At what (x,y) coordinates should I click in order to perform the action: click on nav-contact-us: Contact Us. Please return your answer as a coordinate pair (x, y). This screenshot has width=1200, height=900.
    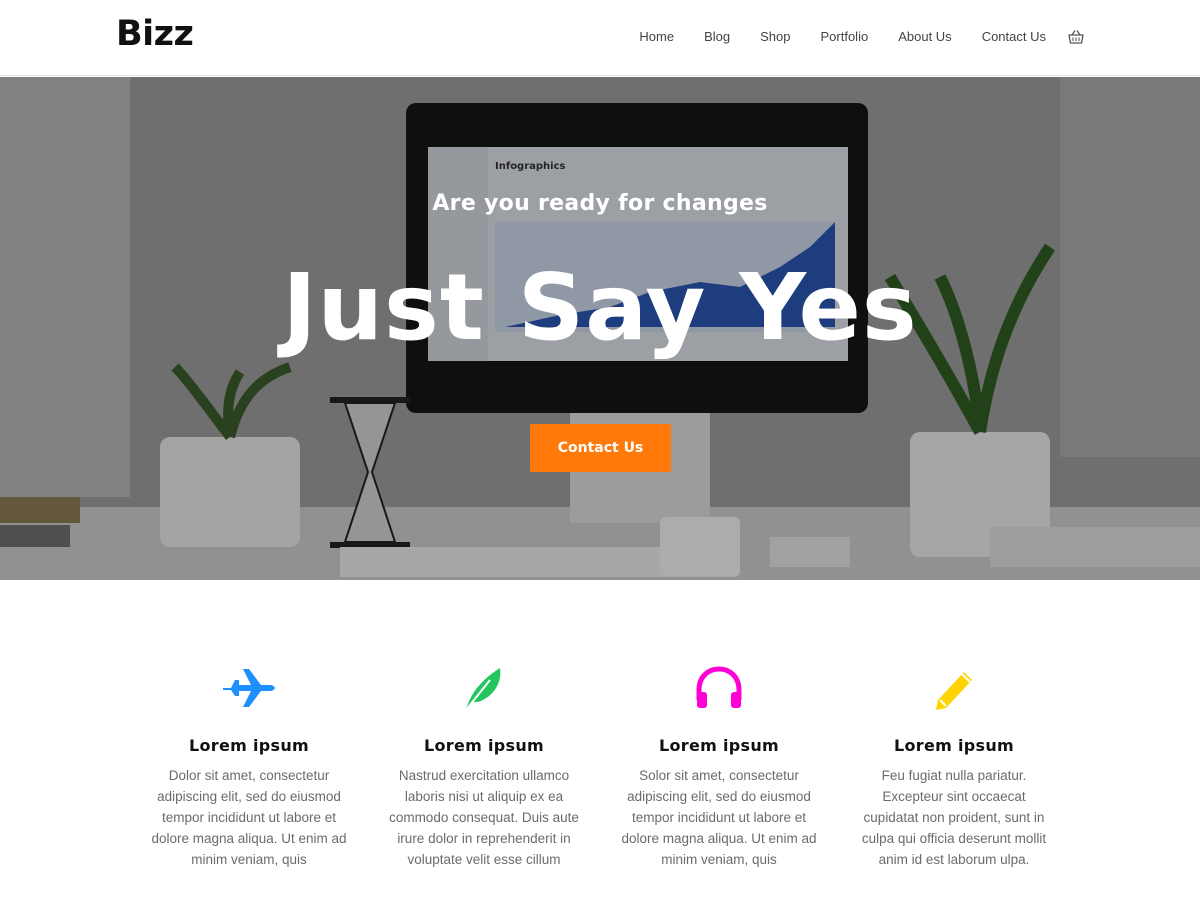
    Looking at the image, I should click on (1014, 37).